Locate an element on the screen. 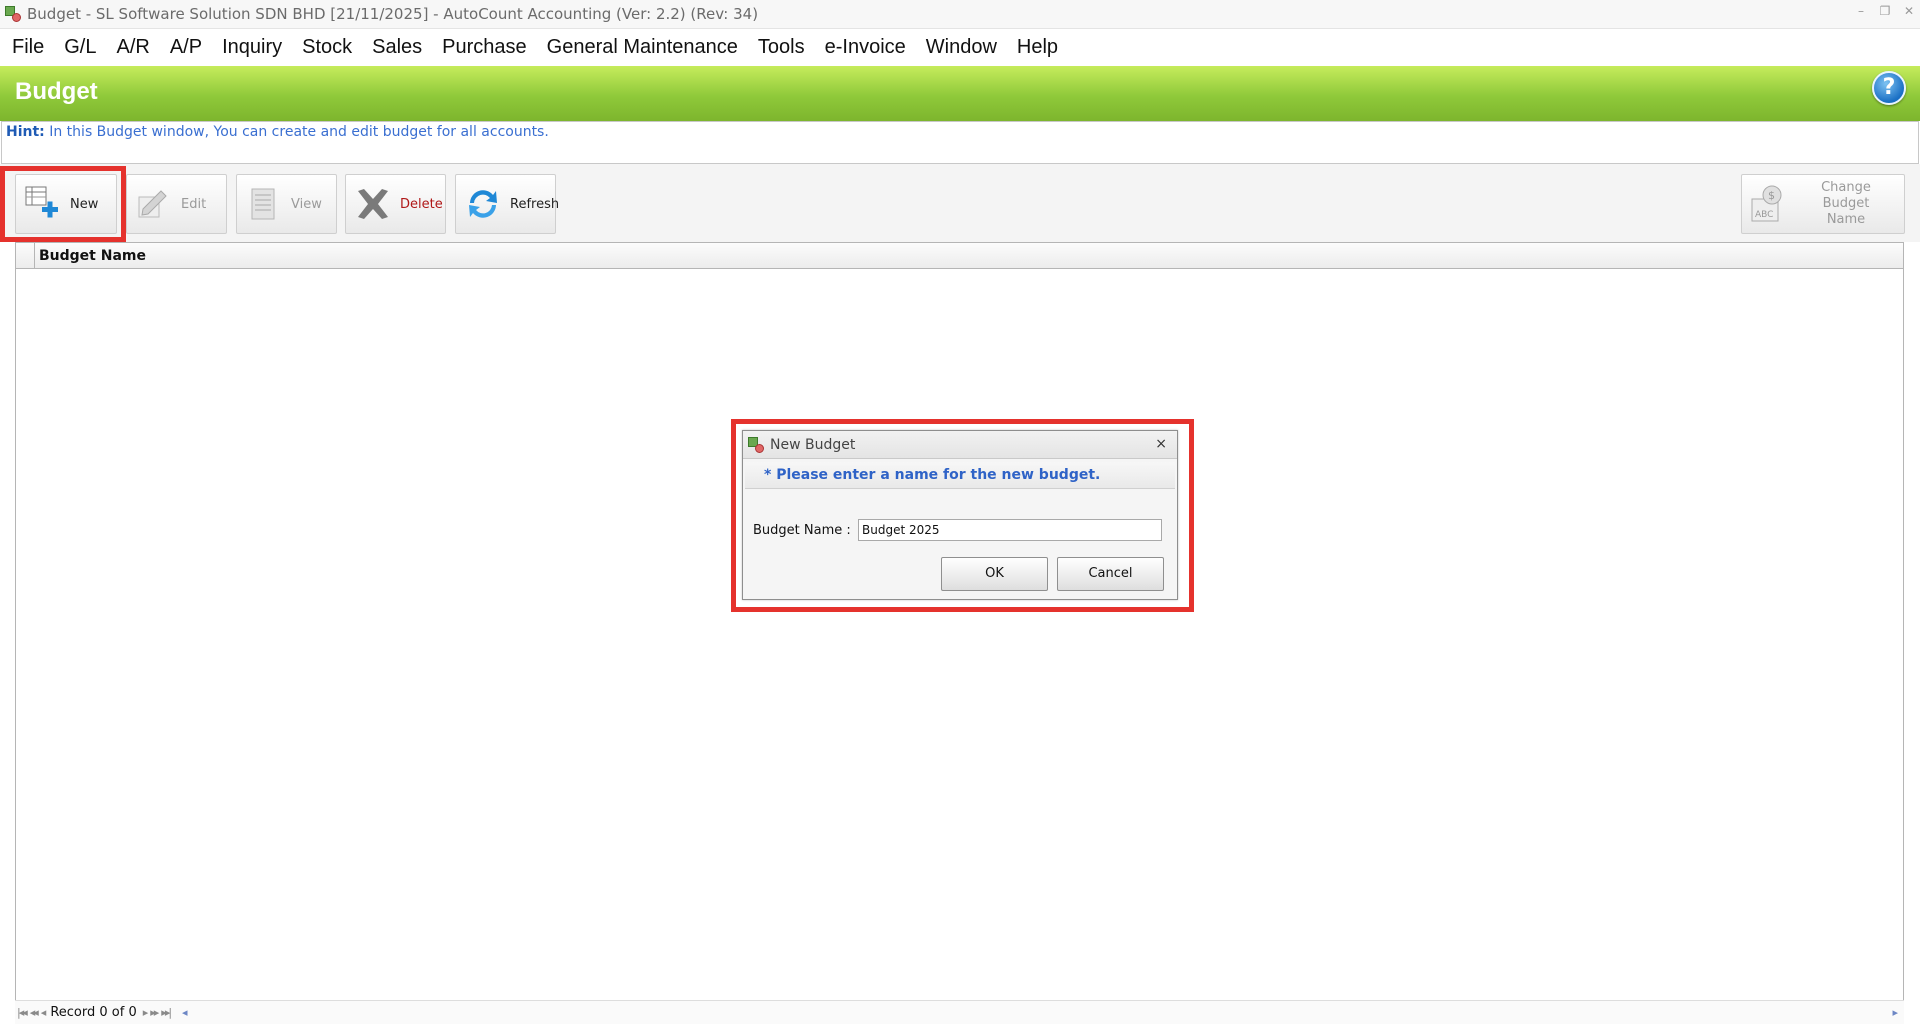  menu-window: Window is located at coordinates (961, 47).